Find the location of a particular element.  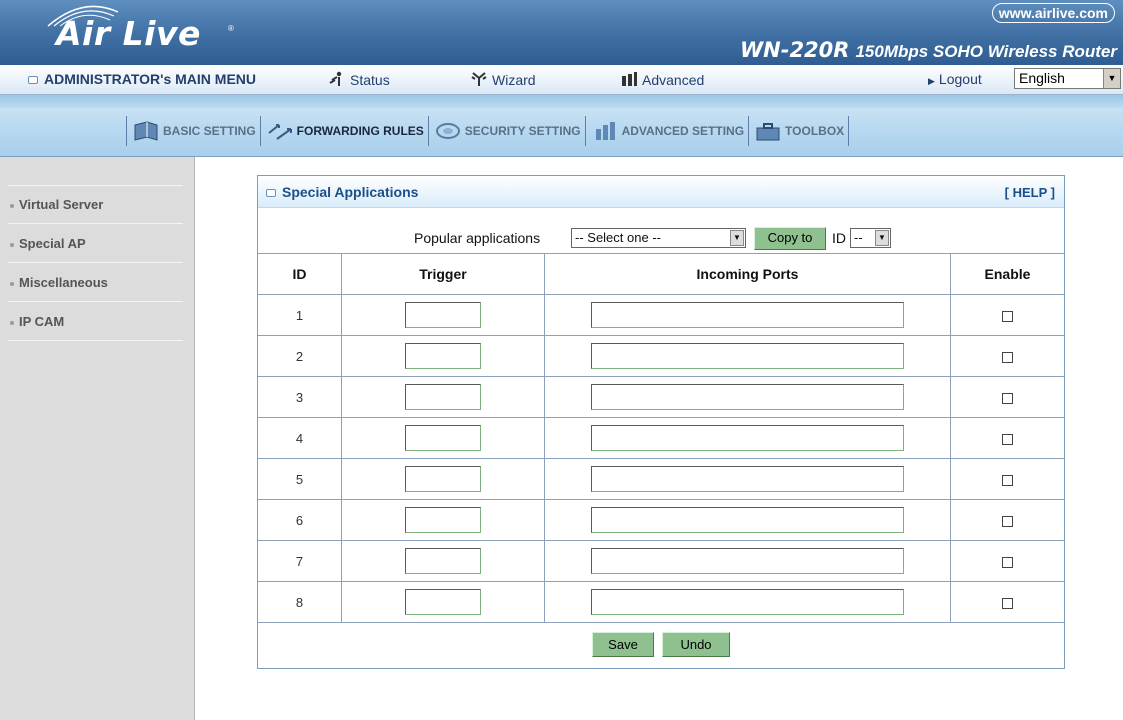

row-id: 5 is located at coordinates (300, 479).